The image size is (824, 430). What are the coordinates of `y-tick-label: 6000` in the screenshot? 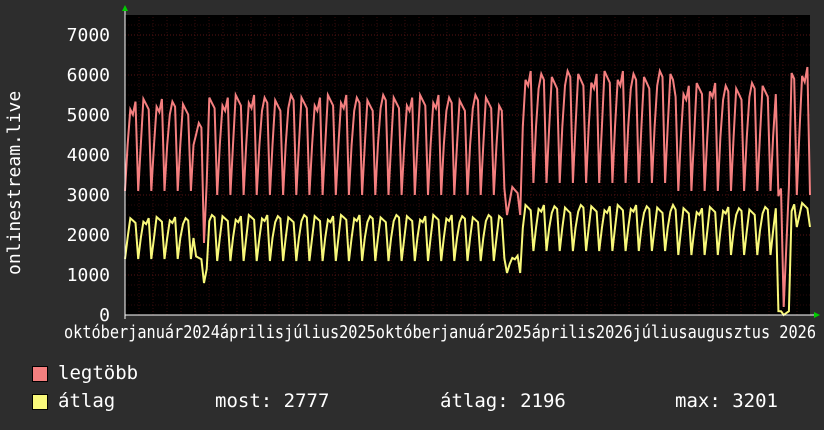 It's located at (88, 75).